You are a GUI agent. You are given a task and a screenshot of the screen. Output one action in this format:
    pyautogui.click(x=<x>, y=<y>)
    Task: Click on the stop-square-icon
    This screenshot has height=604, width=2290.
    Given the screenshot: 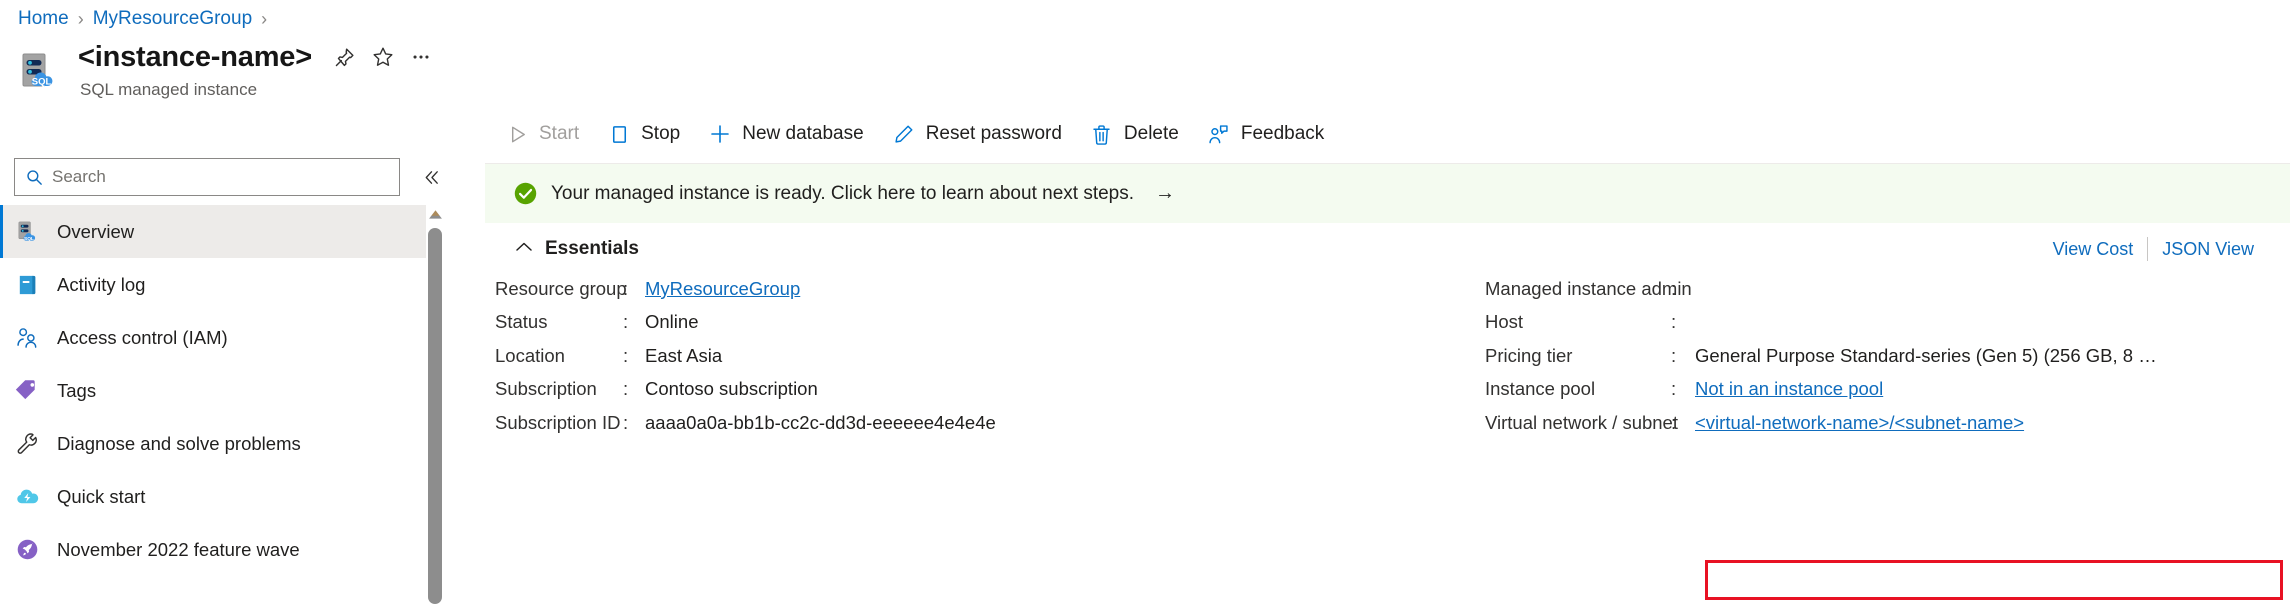 What is the action you would take?
    pyautogui.click(x=619, y=134)
    